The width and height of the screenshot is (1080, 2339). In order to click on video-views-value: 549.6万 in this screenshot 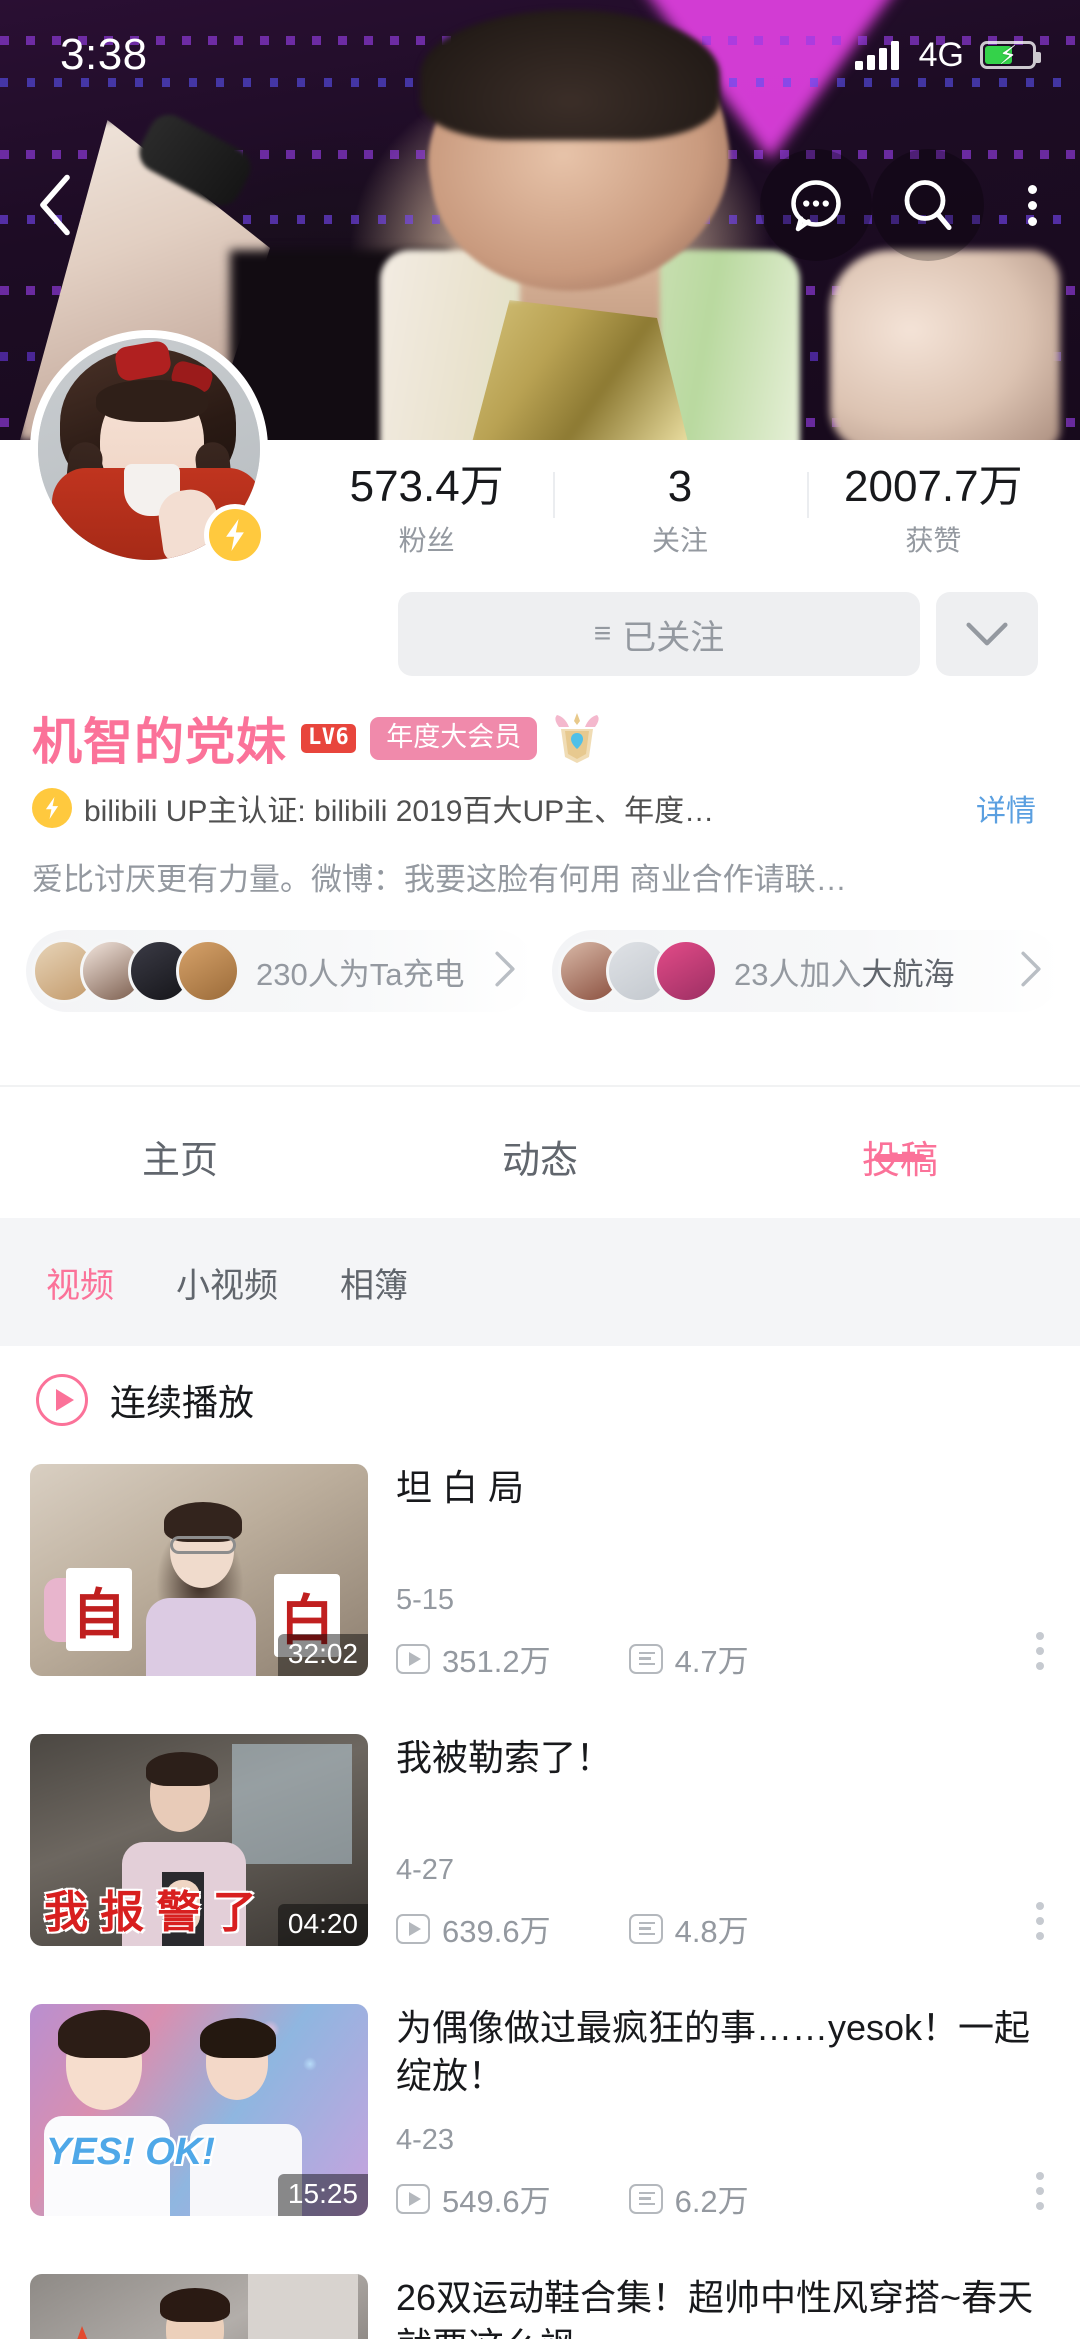, I will do `click(496, 2201)`.